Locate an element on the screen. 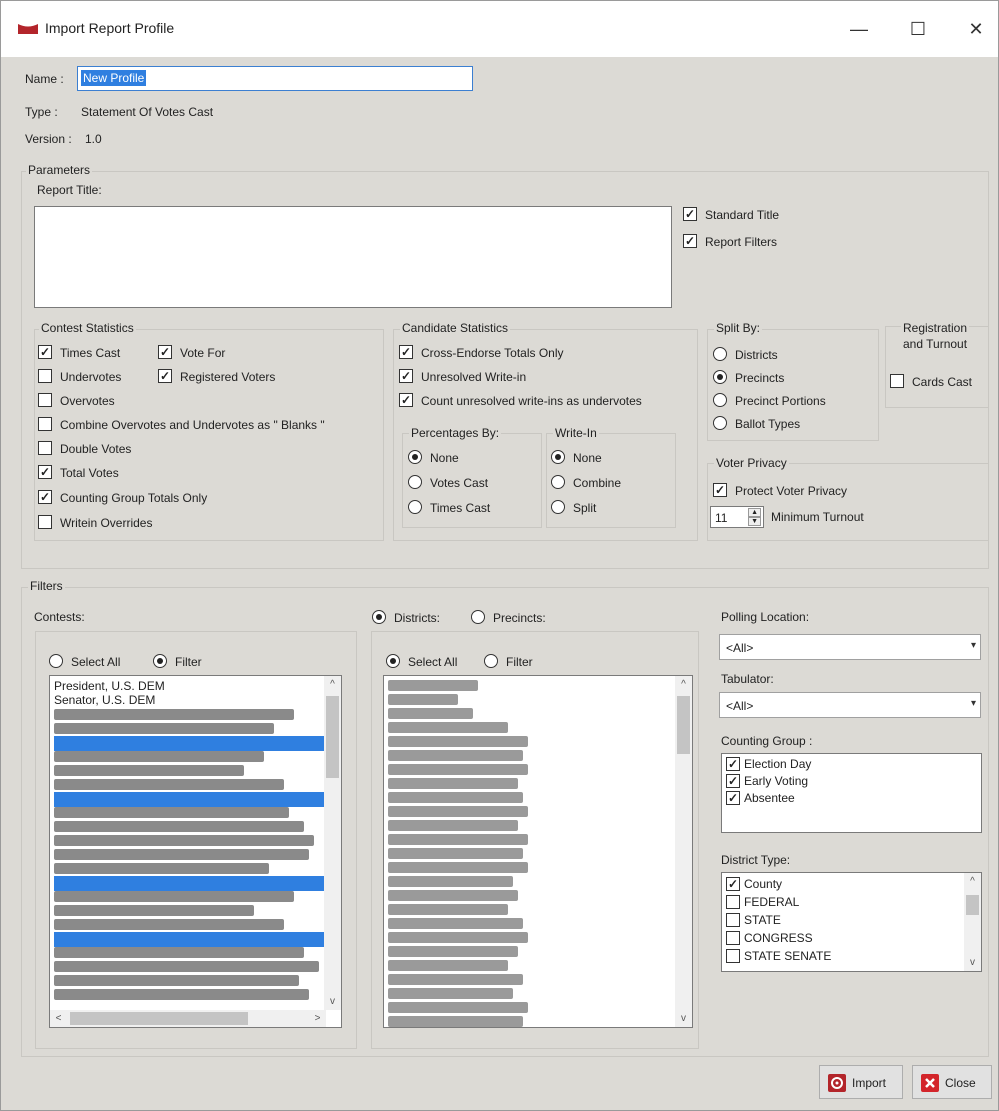 This screenshot has height=1111, width=999. wi-none-radio is located at coordinates (558, 457).